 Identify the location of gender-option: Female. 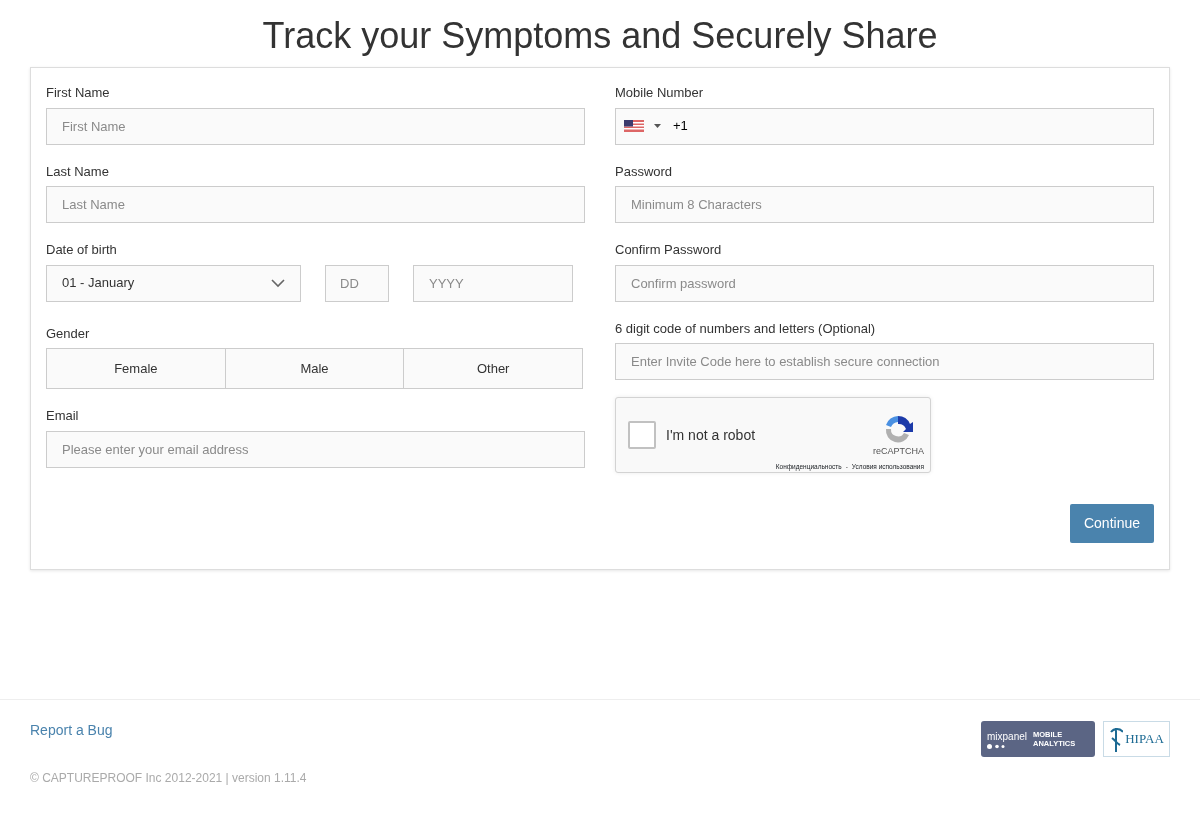
(136, 369).